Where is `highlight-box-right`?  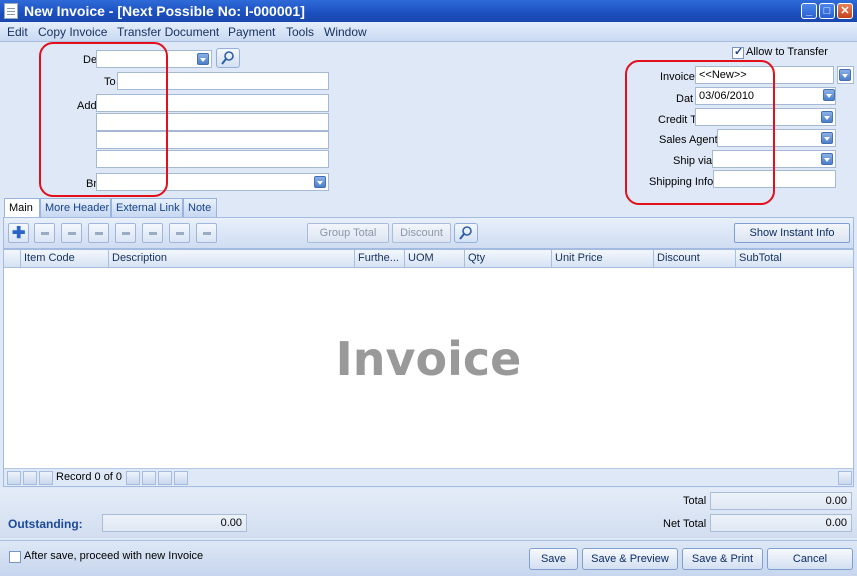 highlight-box-right is located at coordinates (700, 132).